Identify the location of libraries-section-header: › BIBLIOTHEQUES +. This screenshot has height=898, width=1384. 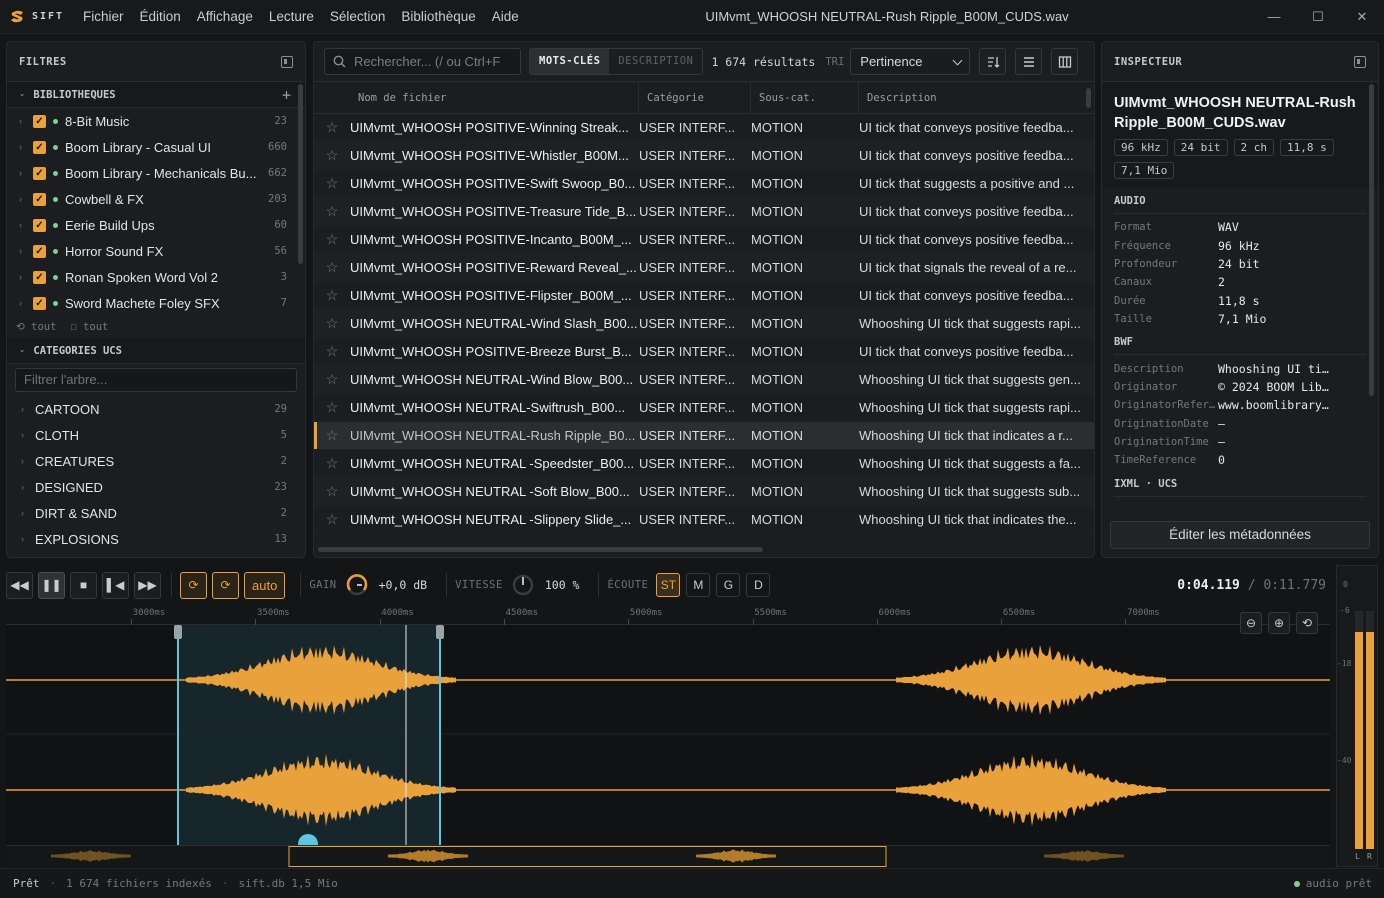
(156, 95).